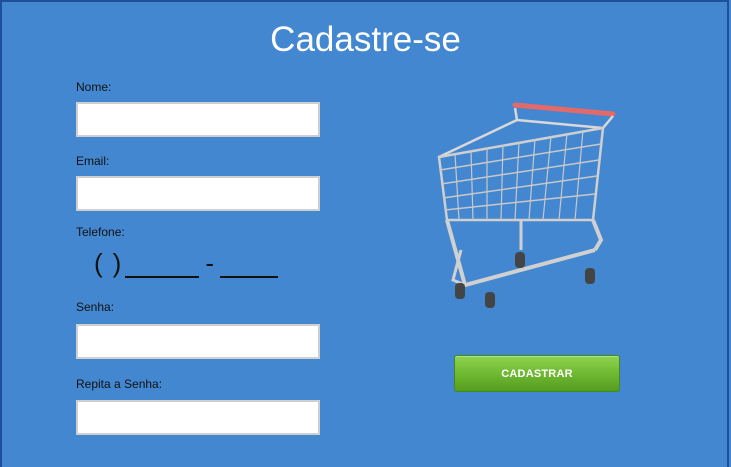  Describe the element at coordinates (117, 263) in the screenshot. I see `telefone-close-paren: )` at that location.